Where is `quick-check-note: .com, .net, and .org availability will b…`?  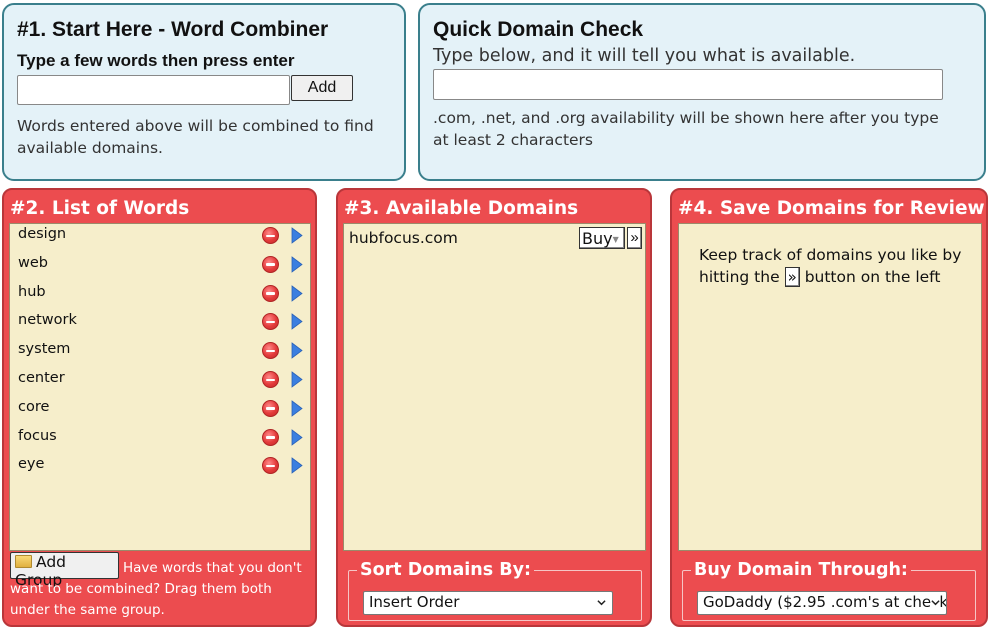 quick-check-note: .com, .net, and .org availability will b… is located at coordinates (686, 129).